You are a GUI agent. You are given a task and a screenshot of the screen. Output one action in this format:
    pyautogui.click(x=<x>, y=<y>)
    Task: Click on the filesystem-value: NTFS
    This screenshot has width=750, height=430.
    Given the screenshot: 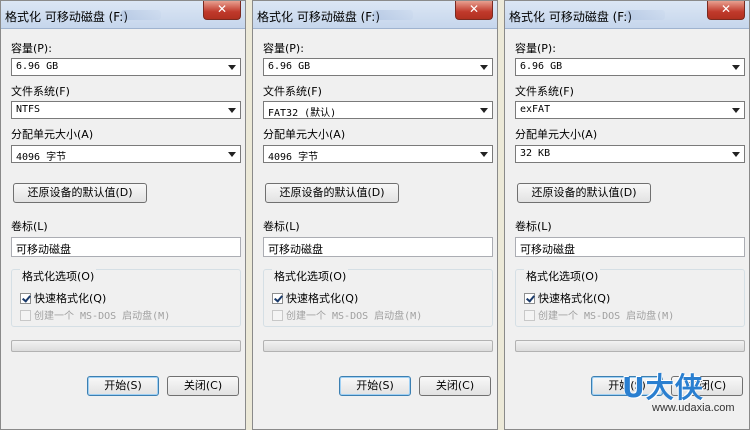 What is the action you would take?
    pyautogui.click(x=28, y=109)
    